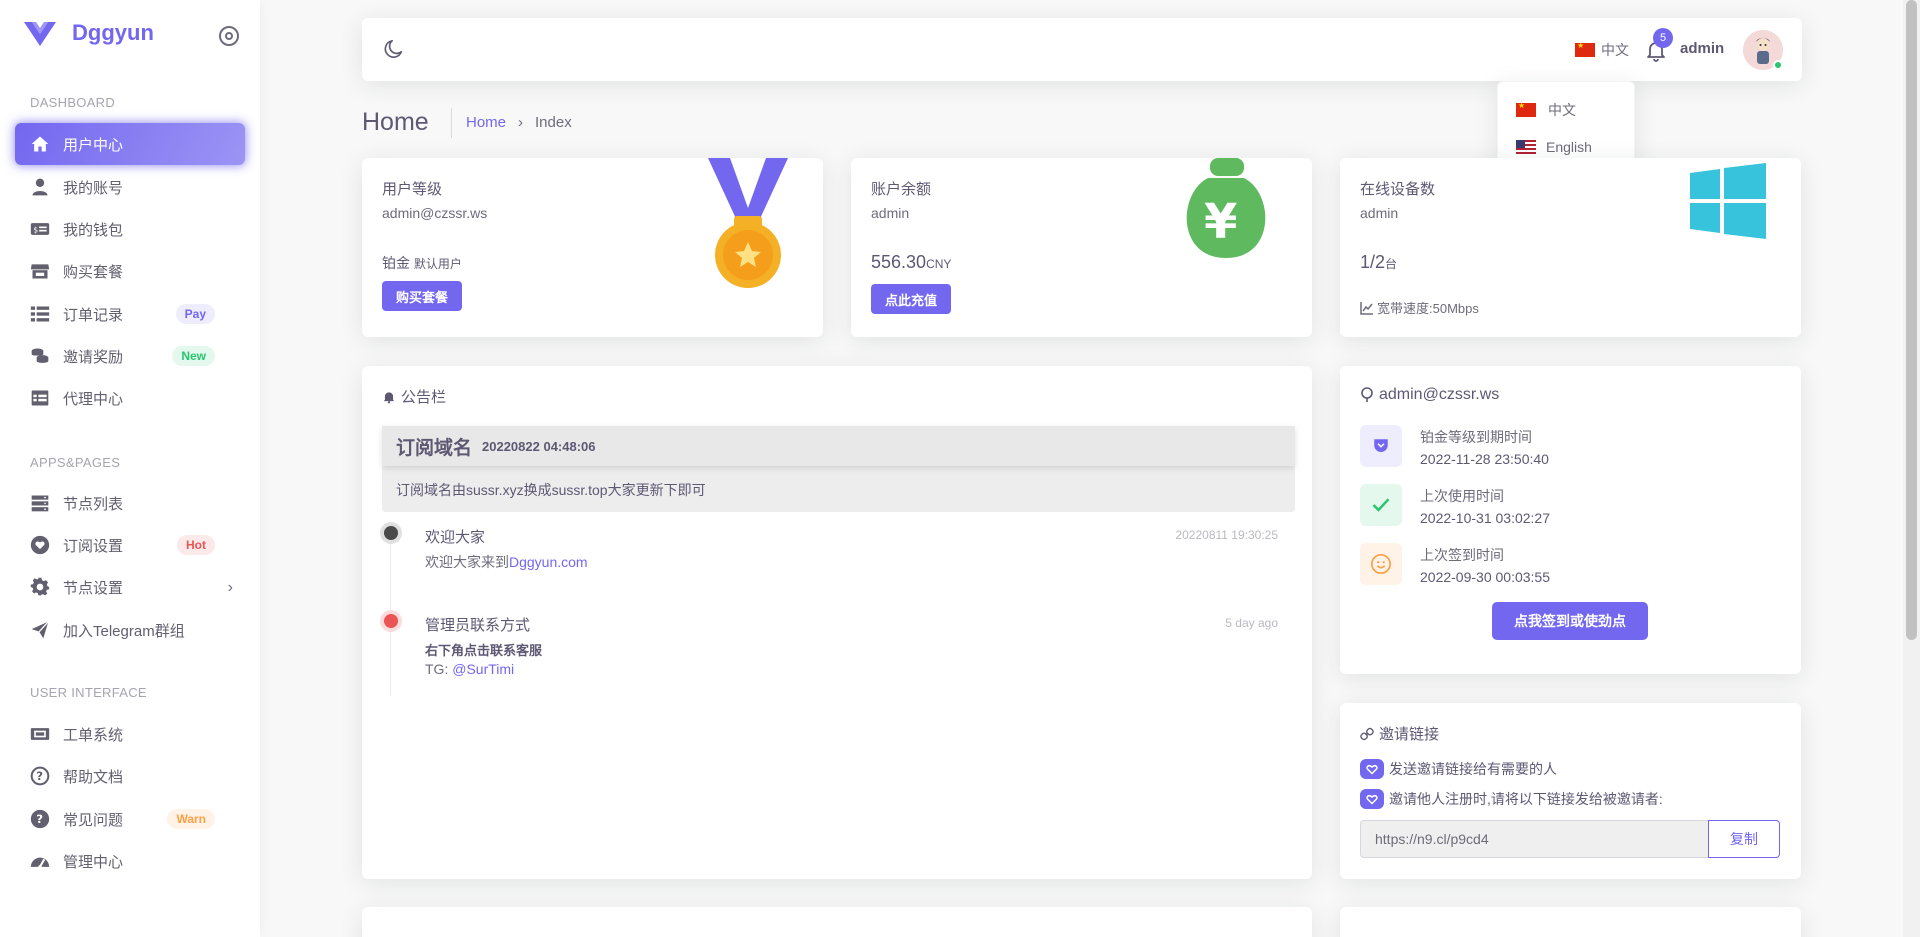  I want to click on timeline-item-text: 欢迎大家来到Dggyun.com, so click(506, 562).